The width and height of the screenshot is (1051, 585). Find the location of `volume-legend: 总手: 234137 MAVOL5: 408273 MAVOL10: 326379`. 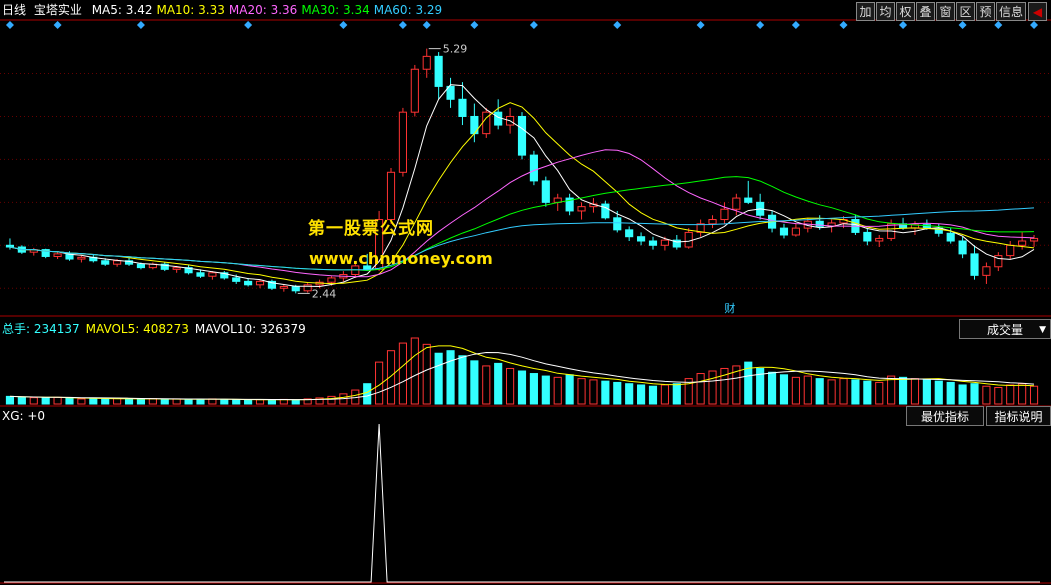

volume-legend: 总手: 234137 MAVOL5: 408273 MAVOL10: 326379 is located at coordinates (157, 329).